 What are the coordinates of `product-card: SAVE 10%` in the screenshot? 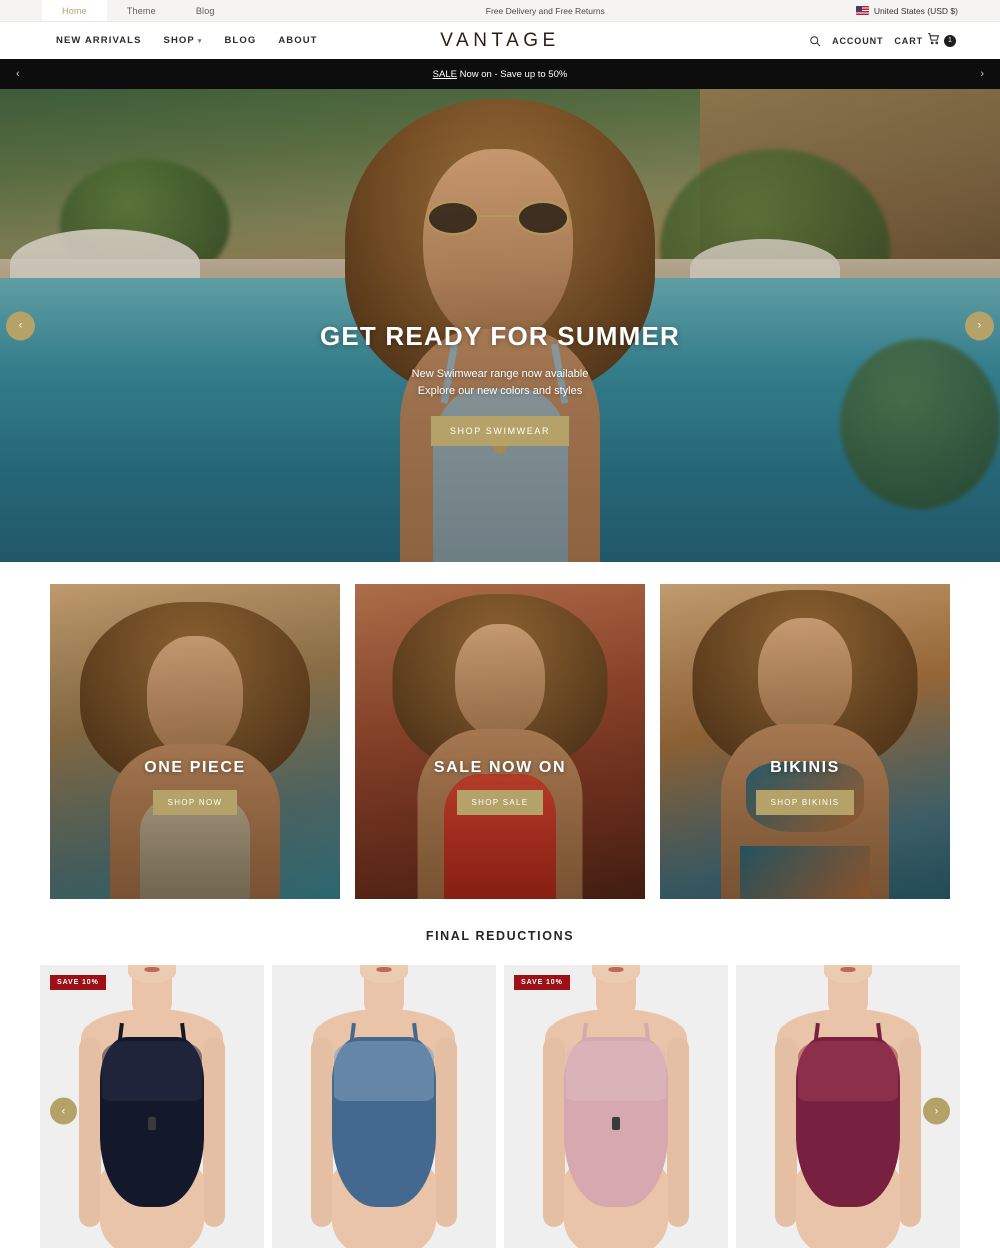 It's located at (616, 1106).